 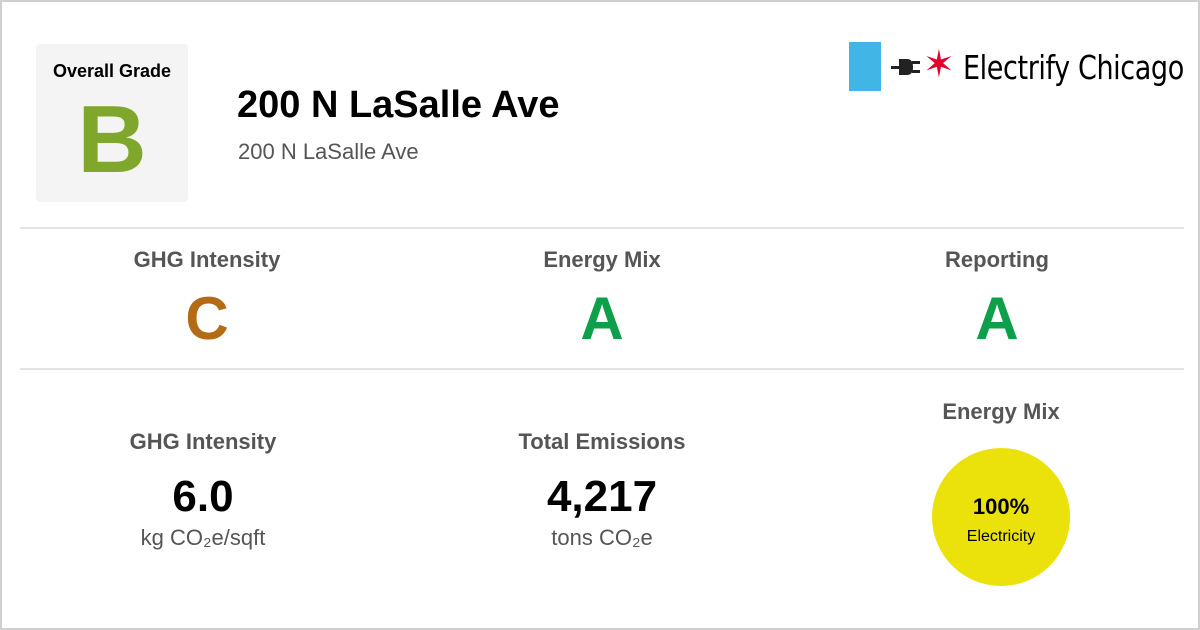 I want to click on logo-text: Electrify Chicago, so click(x=1073, y=67).